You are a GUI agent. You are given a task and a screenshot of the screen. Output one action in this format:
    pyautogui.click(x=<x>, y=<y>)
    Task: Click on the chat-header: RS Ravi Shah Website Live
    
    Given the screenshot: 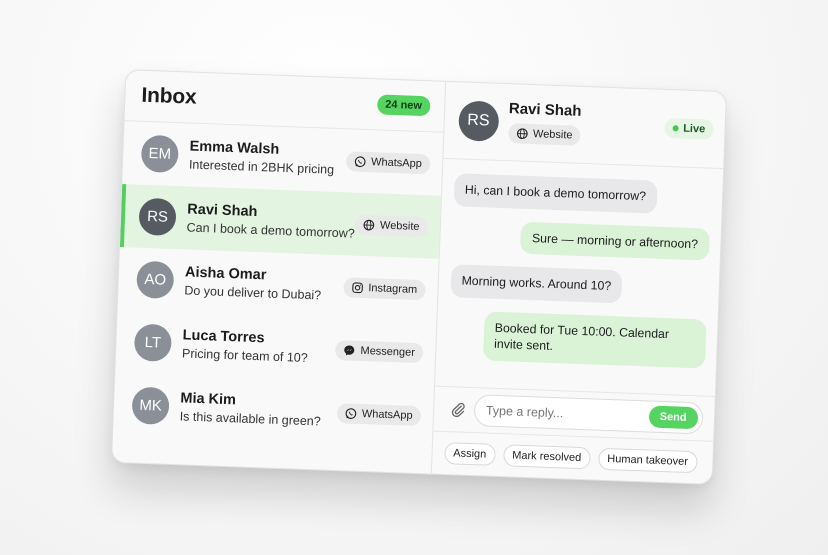 What is the action you would take?
    pyautogui.click(x=585, y=125)
    